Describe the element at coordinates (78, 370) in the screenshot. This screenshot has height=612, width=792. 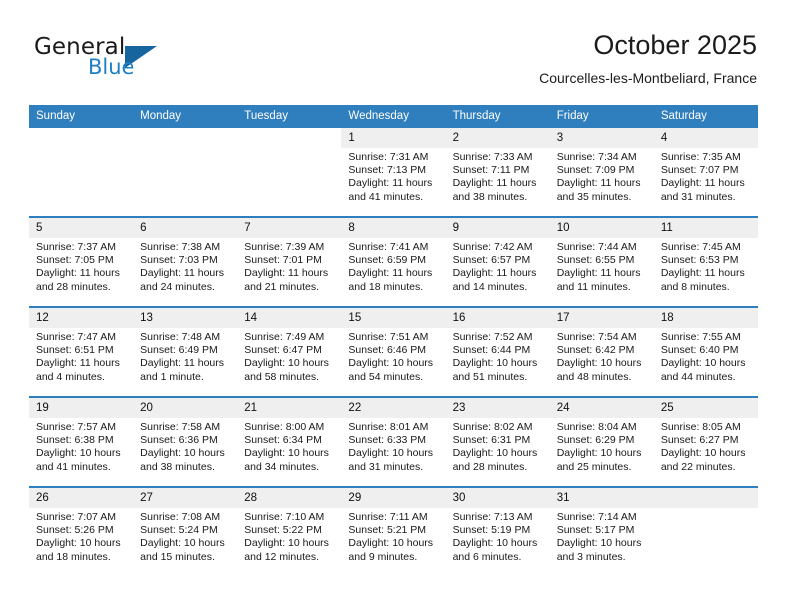
I see `daylight-text: Daylight: 11 hours and 4 minutes.` at that location.